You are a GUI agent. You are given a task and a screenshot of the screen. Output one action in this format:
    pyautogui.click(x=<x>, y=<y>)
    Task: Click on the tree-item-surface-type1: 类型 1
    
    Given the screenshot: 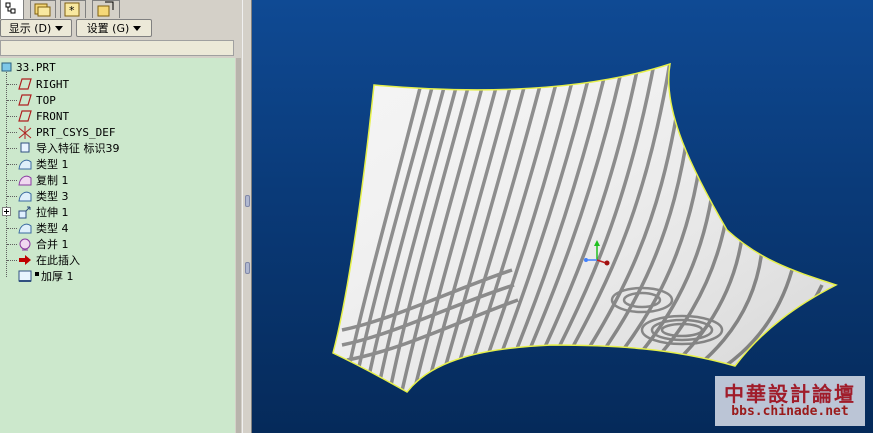 What is the action you would take?
    pyautogui.click(x=117, y=164)
    